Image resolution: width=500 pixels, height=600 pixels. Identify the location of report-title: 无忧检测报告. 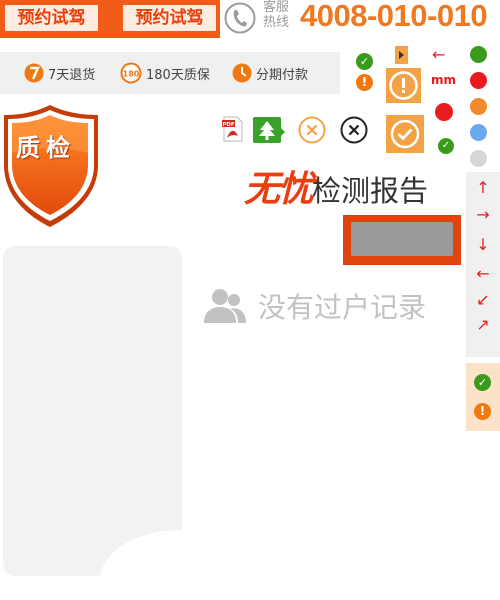
(336, 186).